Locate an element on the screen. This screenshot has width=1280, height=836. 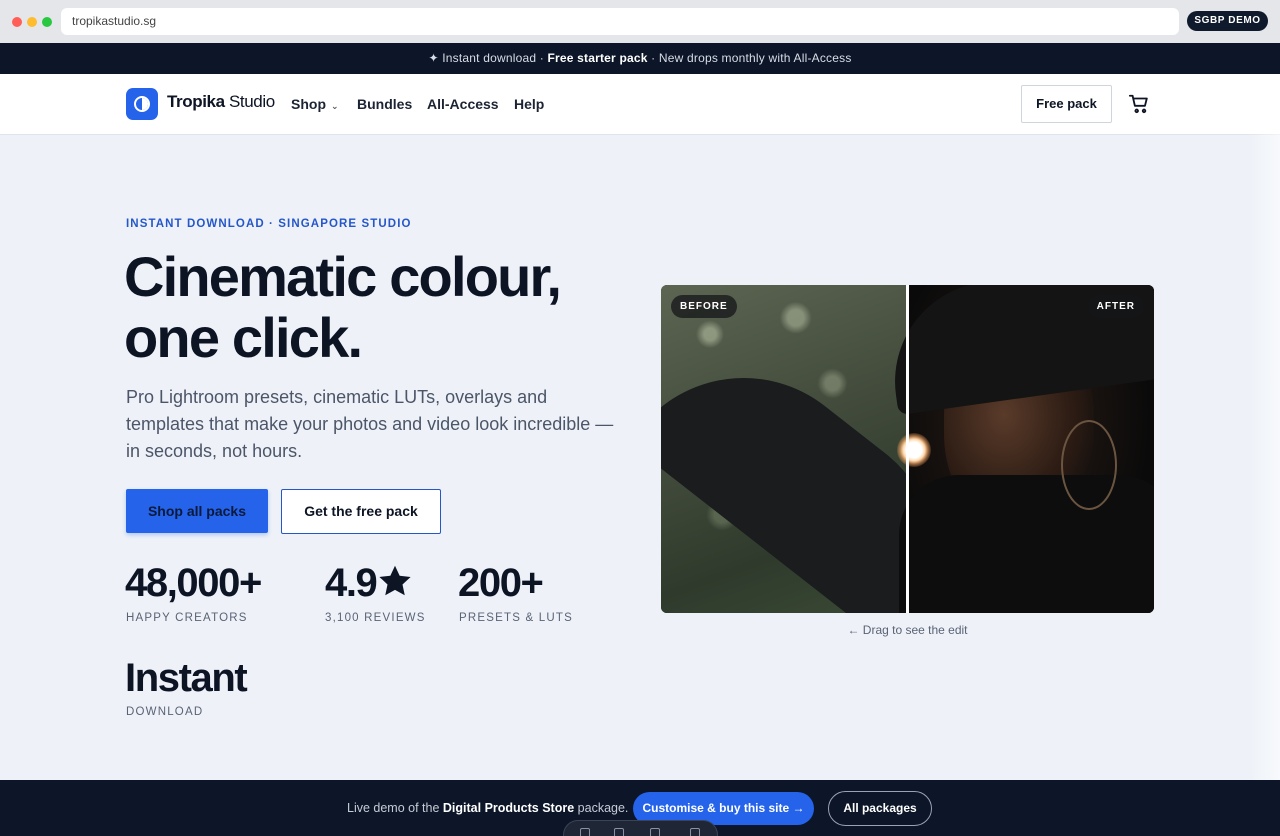
minimize-window-icon is located at coordinates (32, 22).